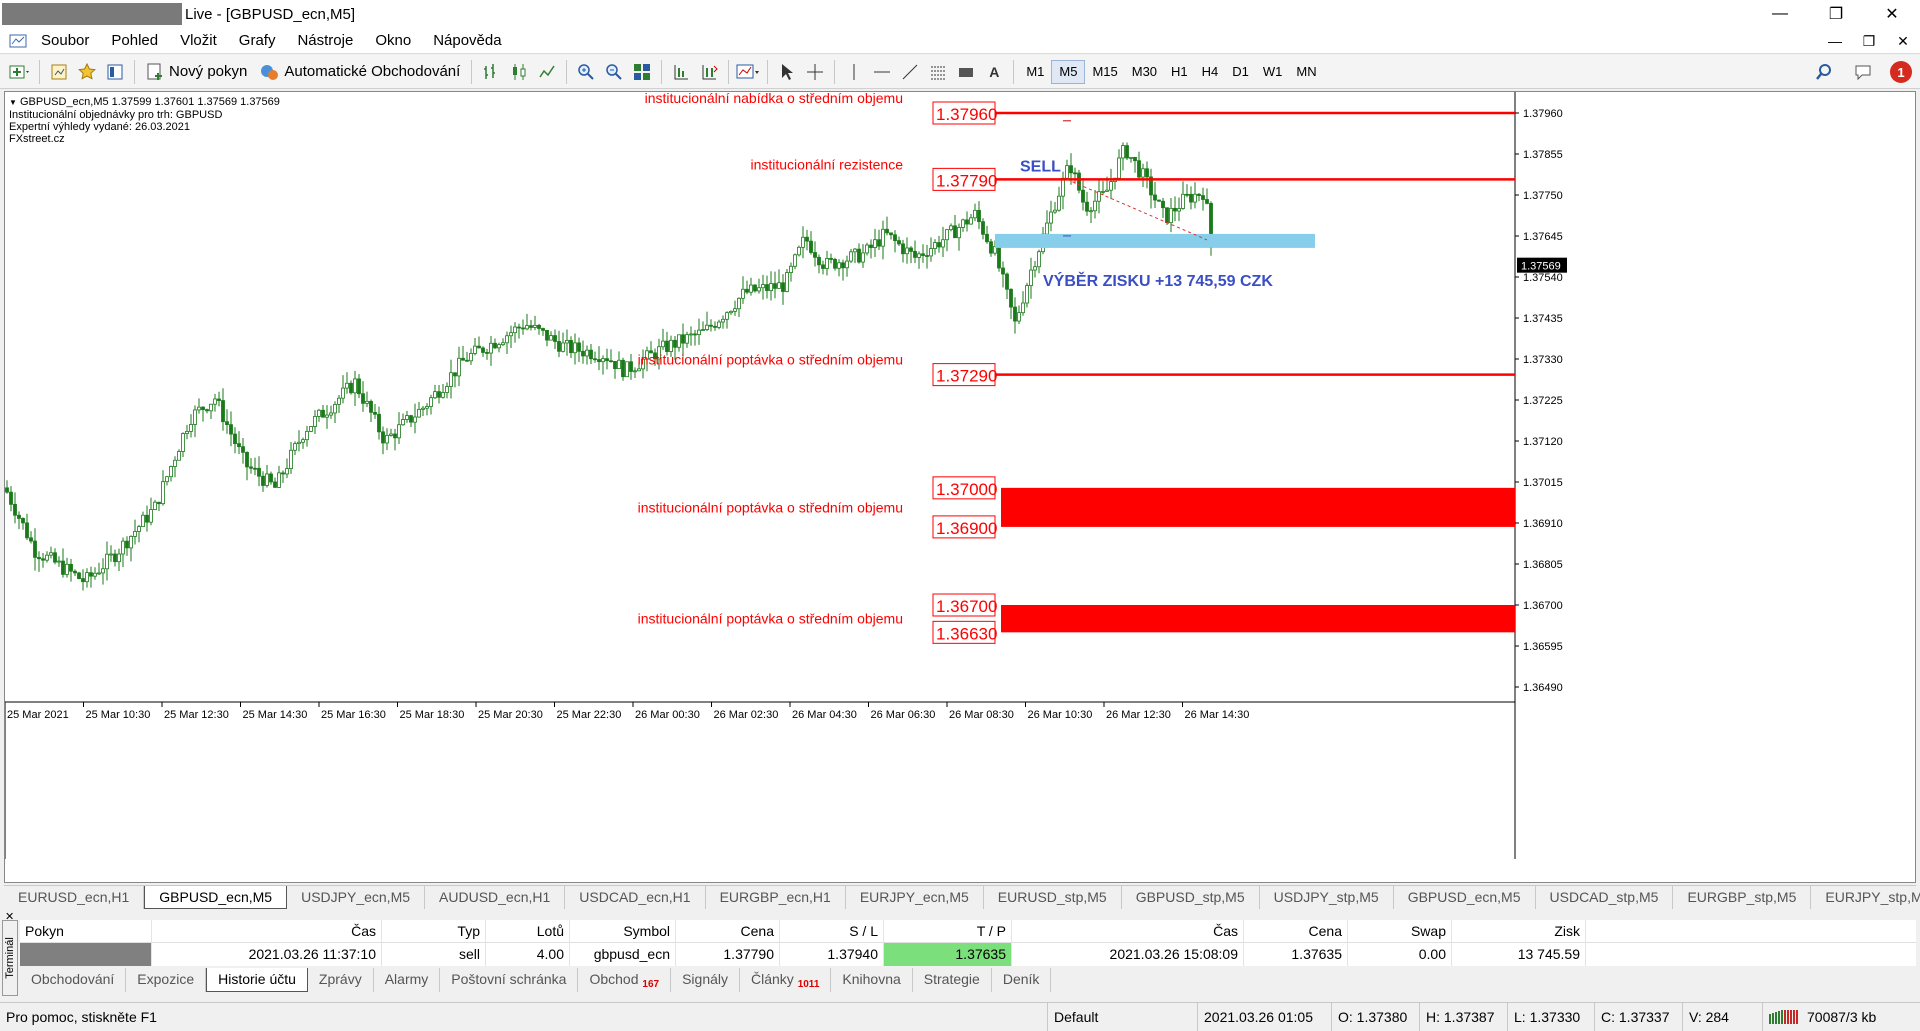 This screenshot has width=1920, height=1031. I want to click on trendline-icon, so click(910, 72).